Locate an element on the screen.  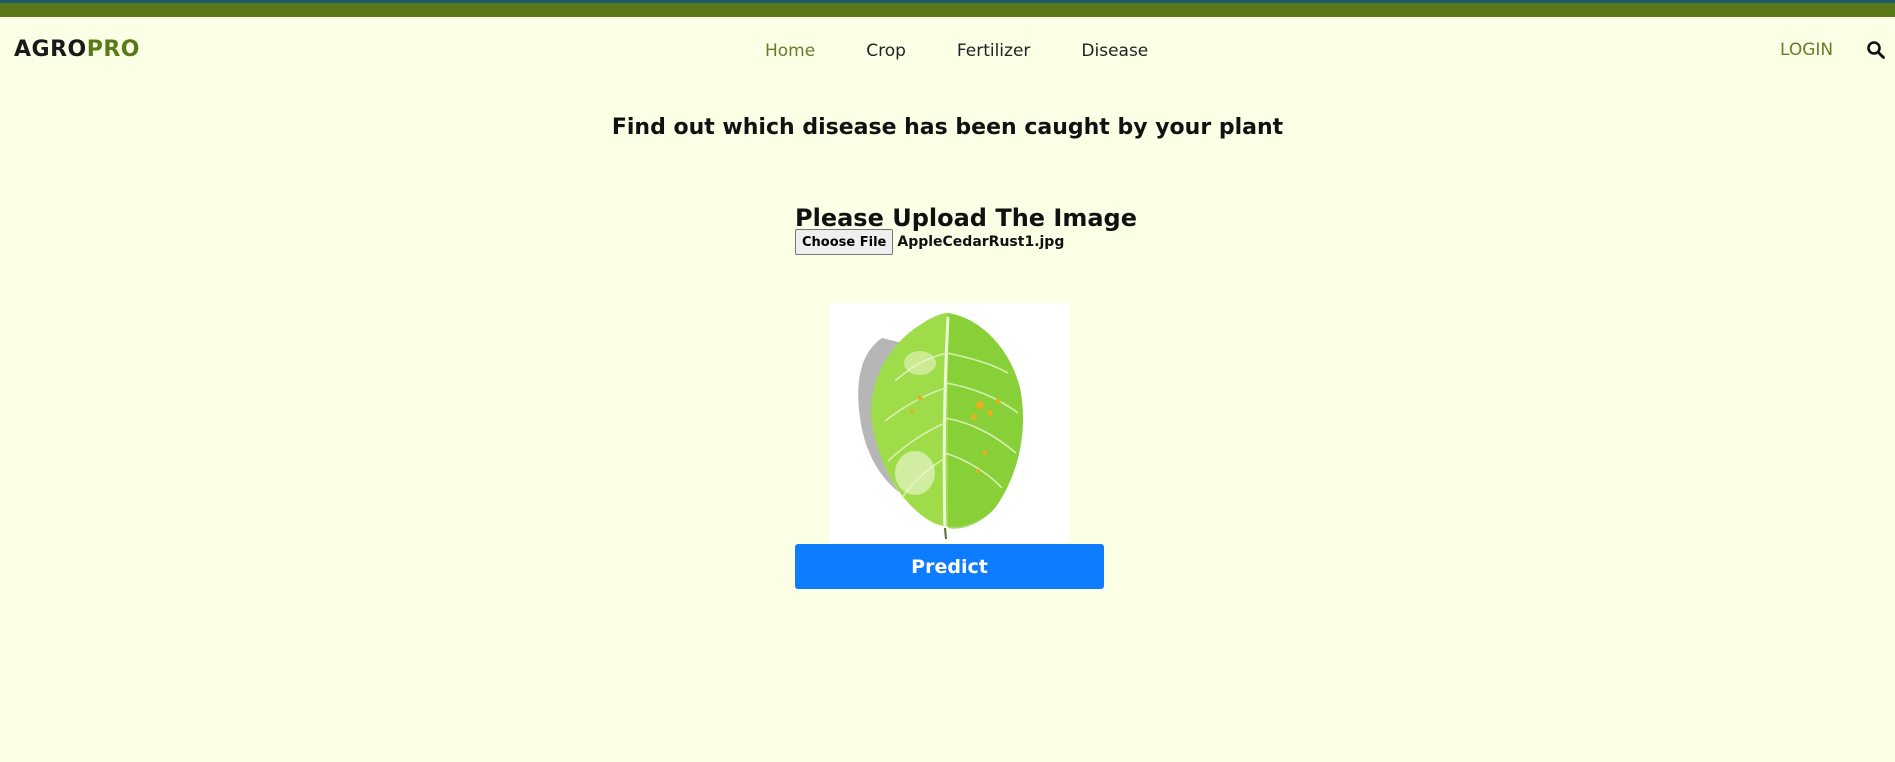
file-input-row: Choose File AppleCedarRust1.jpg is located at coordinates (929, 242).